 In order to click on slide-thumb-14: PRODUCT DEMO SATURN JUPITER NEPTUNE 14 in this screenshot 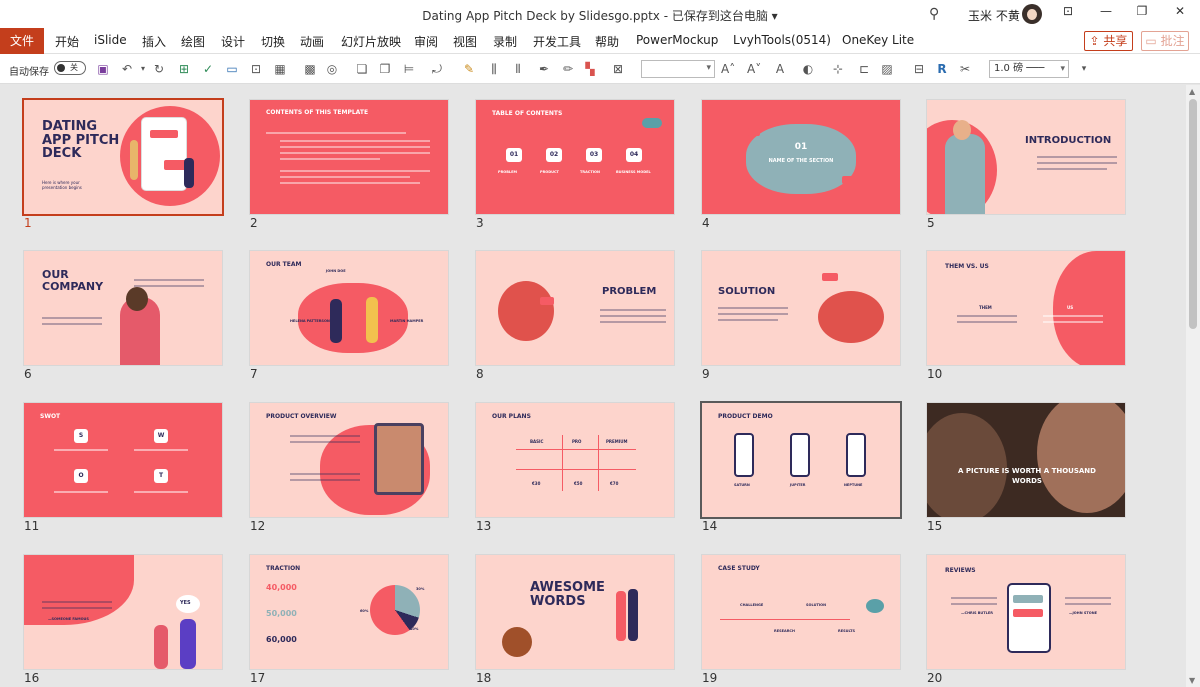, I will do `click(801, 468)`.